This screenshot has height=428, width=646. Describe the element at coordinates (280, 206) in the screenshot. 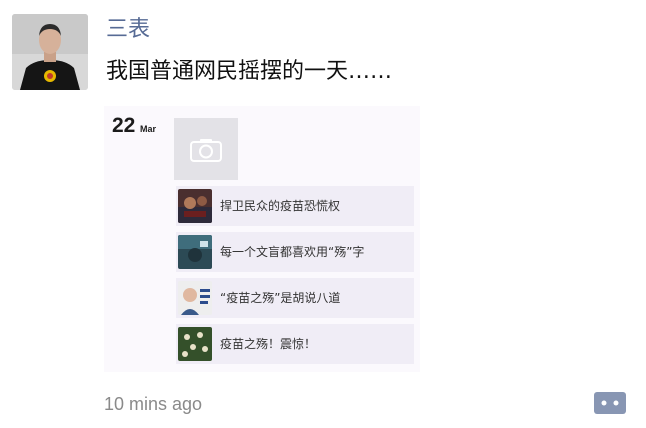

I see `article-title: 捍卫民众的疫苗恐慌权` at that location.